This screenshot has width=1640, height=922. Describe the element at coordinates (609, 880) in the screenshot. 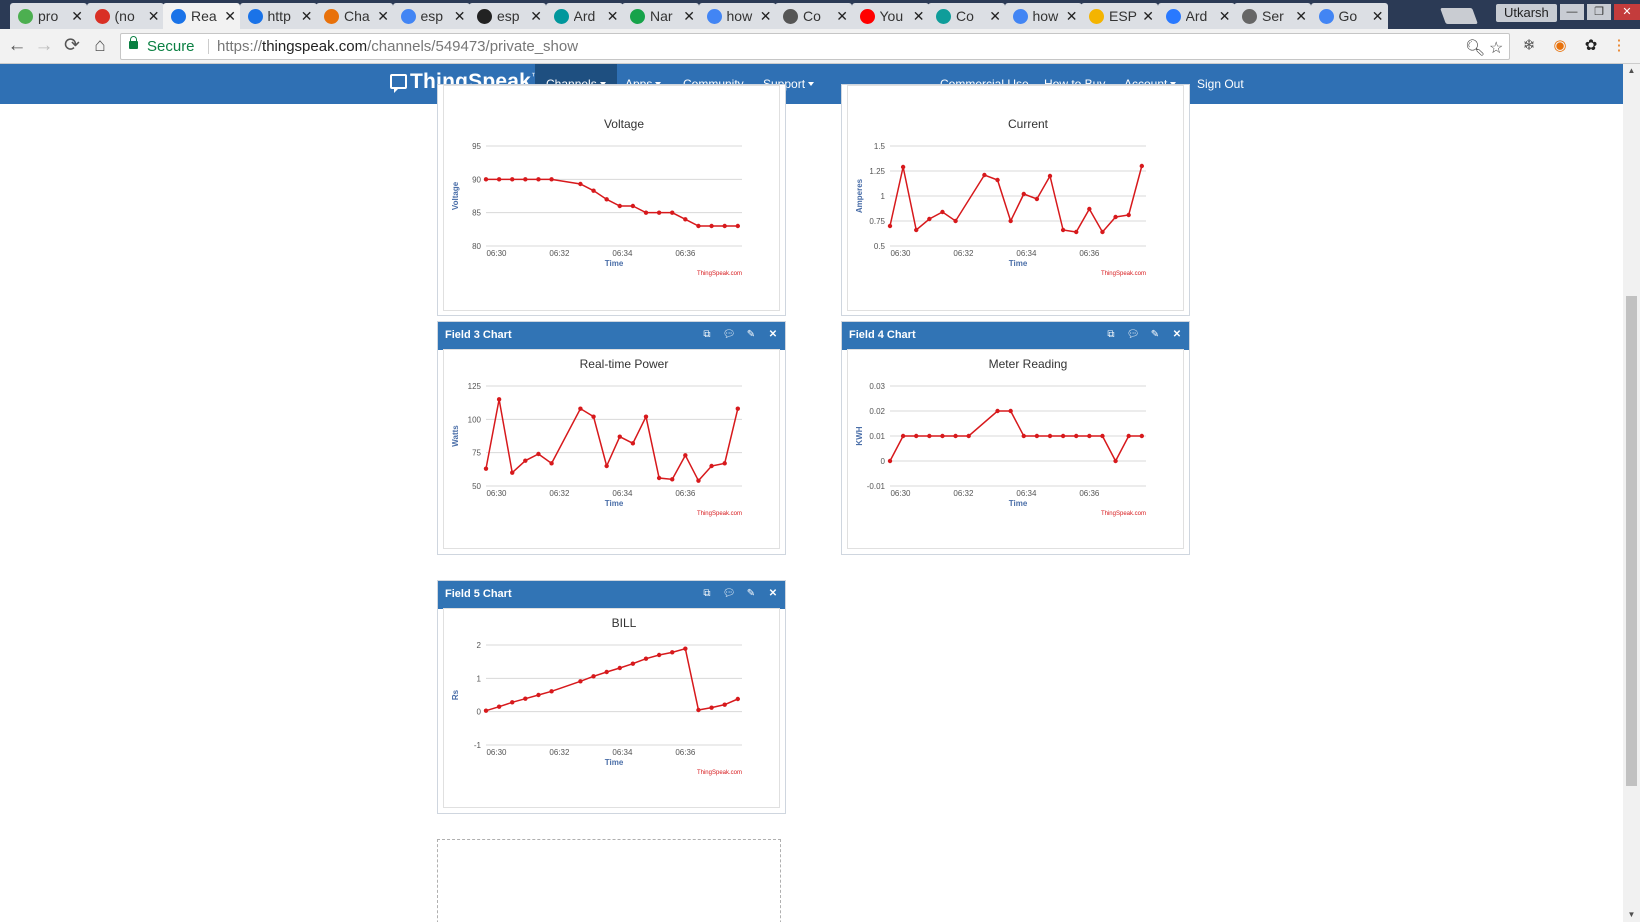

I see `add-visualization-placeholder` at that location.